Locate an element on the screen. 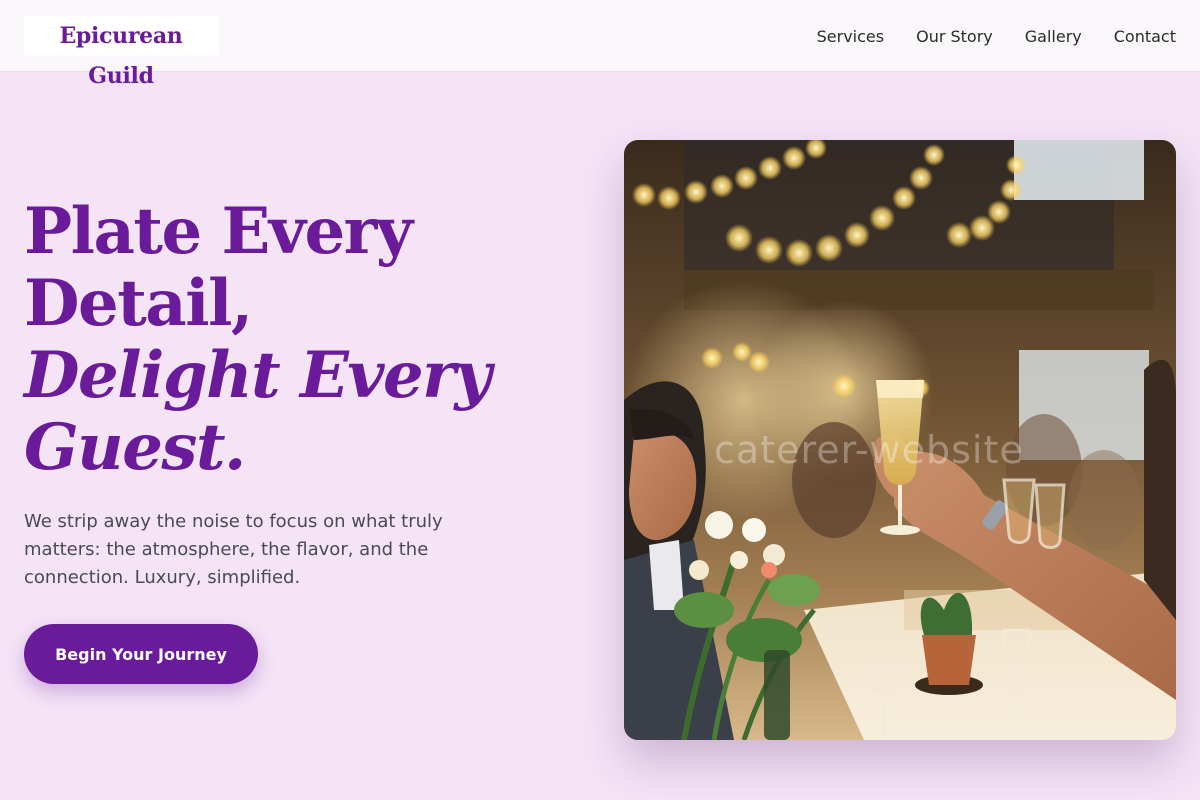 This screenshot has height=800, width=1200. brand-logo: Epicurean Guild is located at coordinates (121, 52).